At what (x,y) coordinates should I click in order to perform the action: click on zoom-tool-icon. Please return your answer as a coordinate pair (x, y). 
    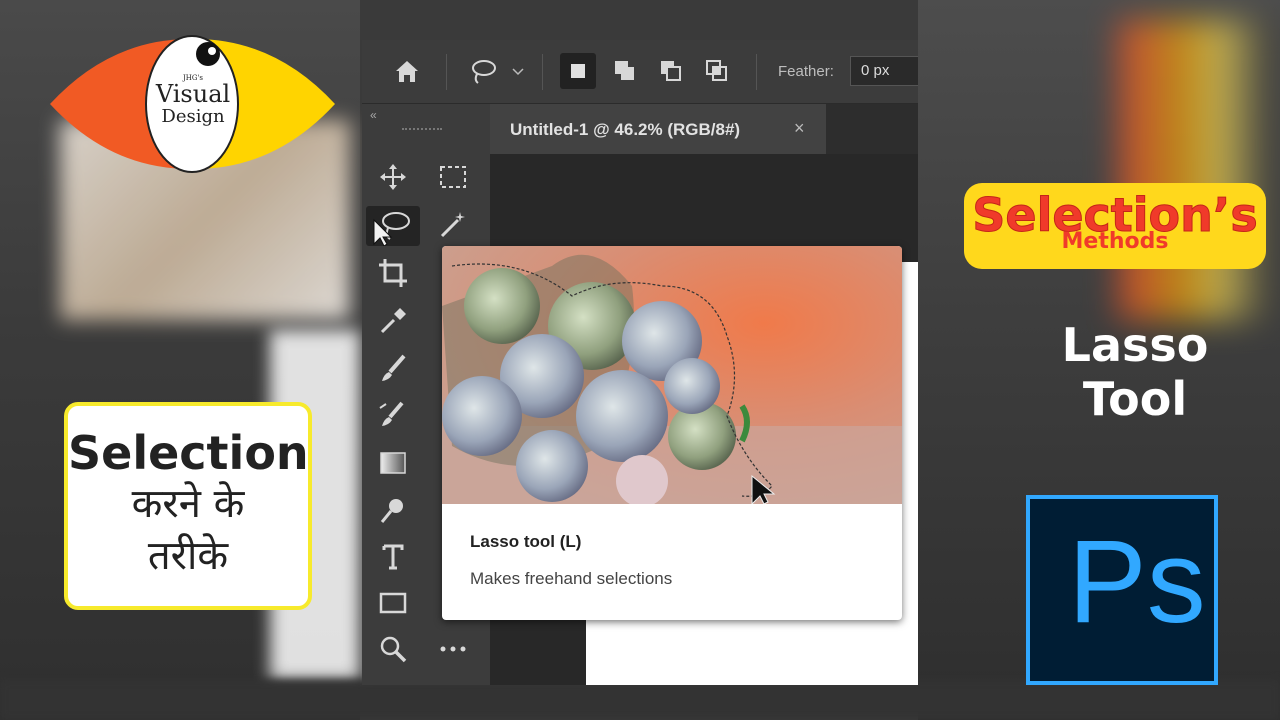
    Looking at the image, I should click on (393, 649).